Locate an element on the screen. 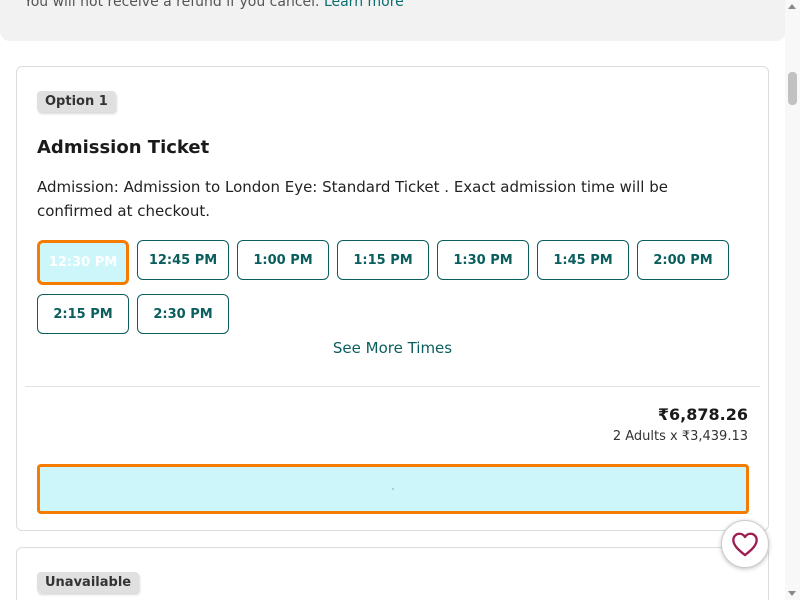  time-slot-button: 2:00 PM is located at coordinates (683, 260).